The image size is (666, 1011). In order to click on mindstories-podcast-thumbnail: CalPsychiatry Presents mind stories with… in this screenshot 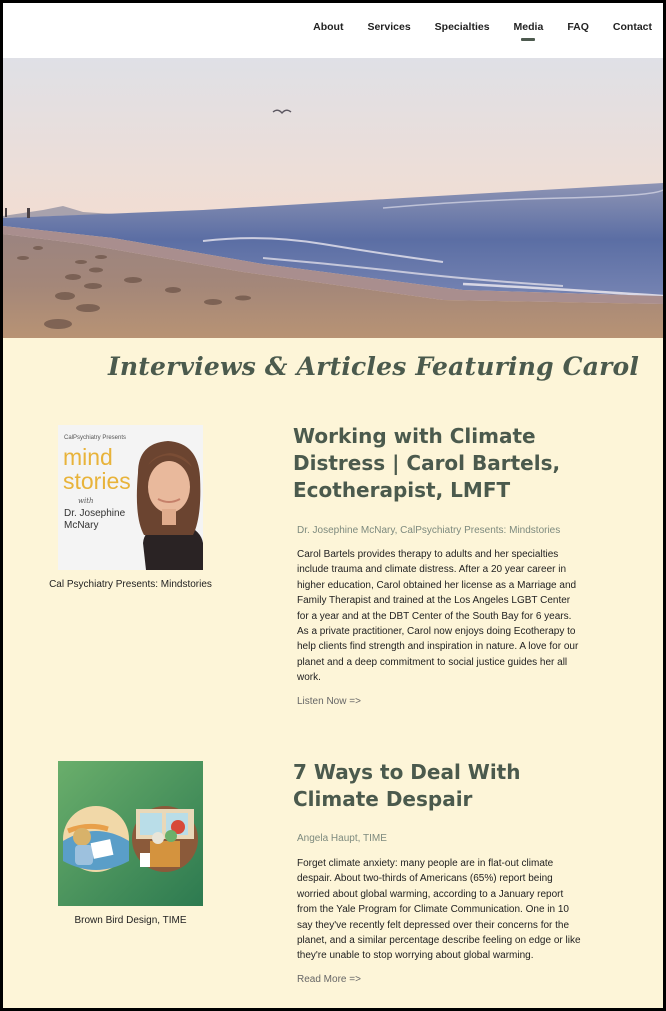, I will do `click(130, 497)`.